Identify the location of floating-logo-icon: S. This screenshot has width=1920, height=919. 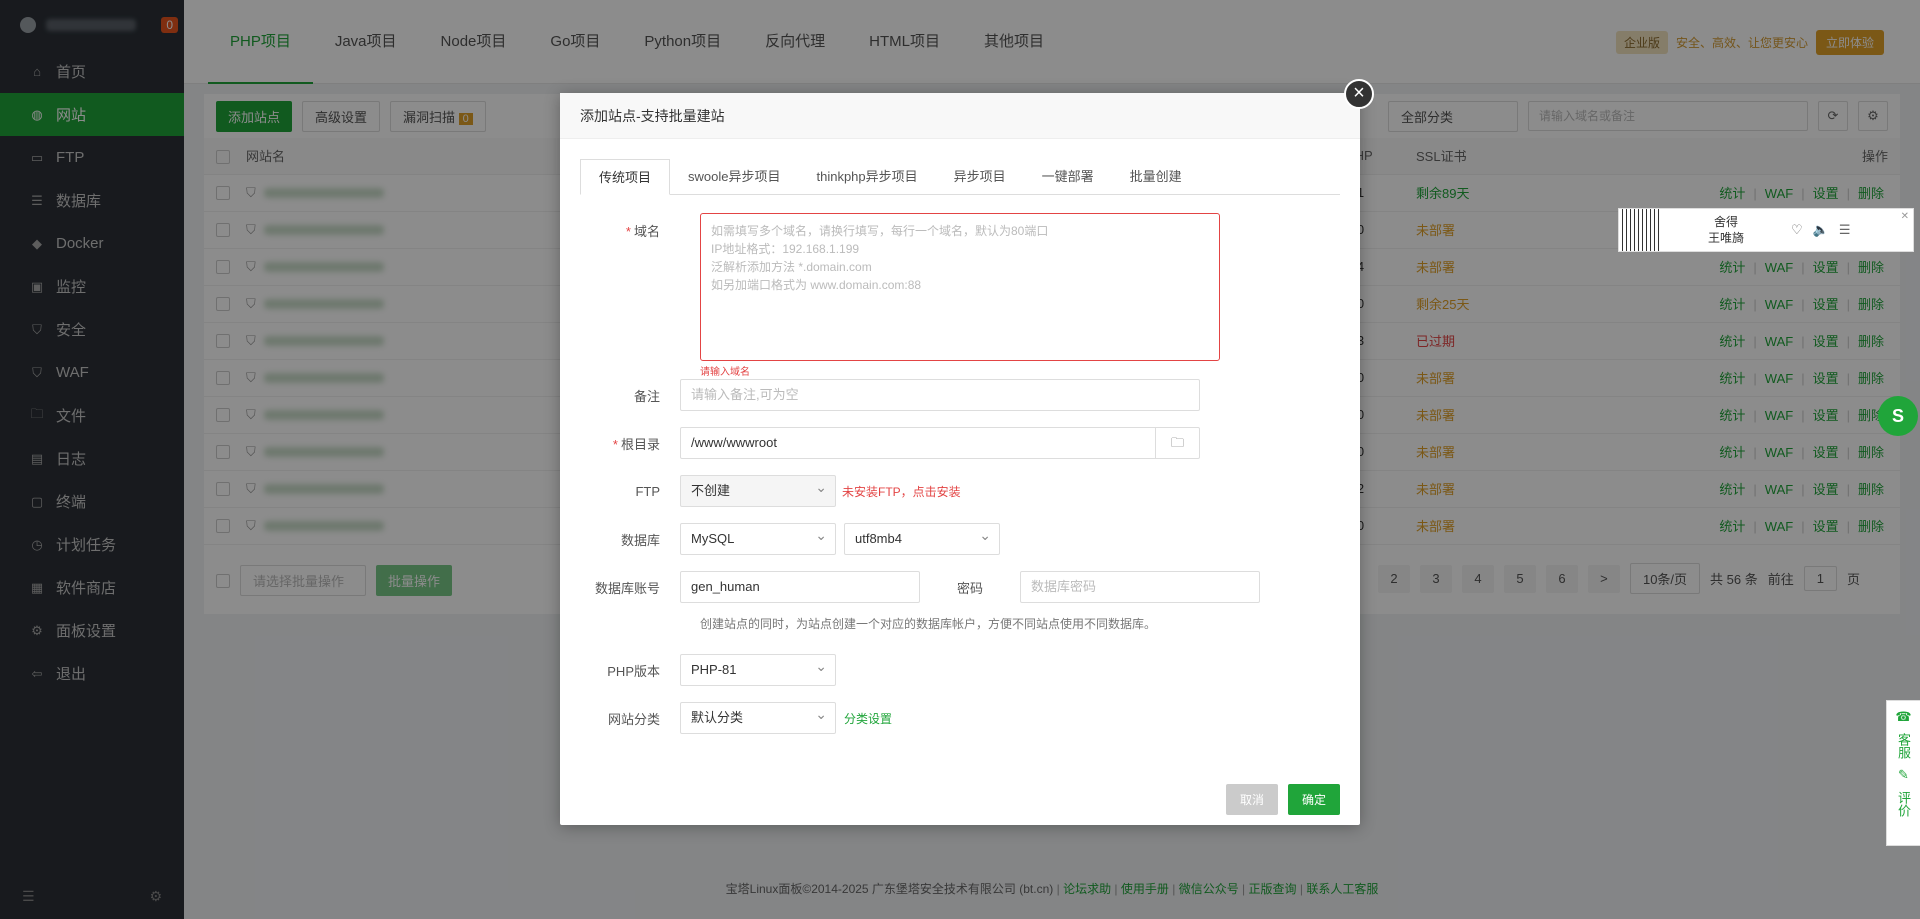
(1898, 416).